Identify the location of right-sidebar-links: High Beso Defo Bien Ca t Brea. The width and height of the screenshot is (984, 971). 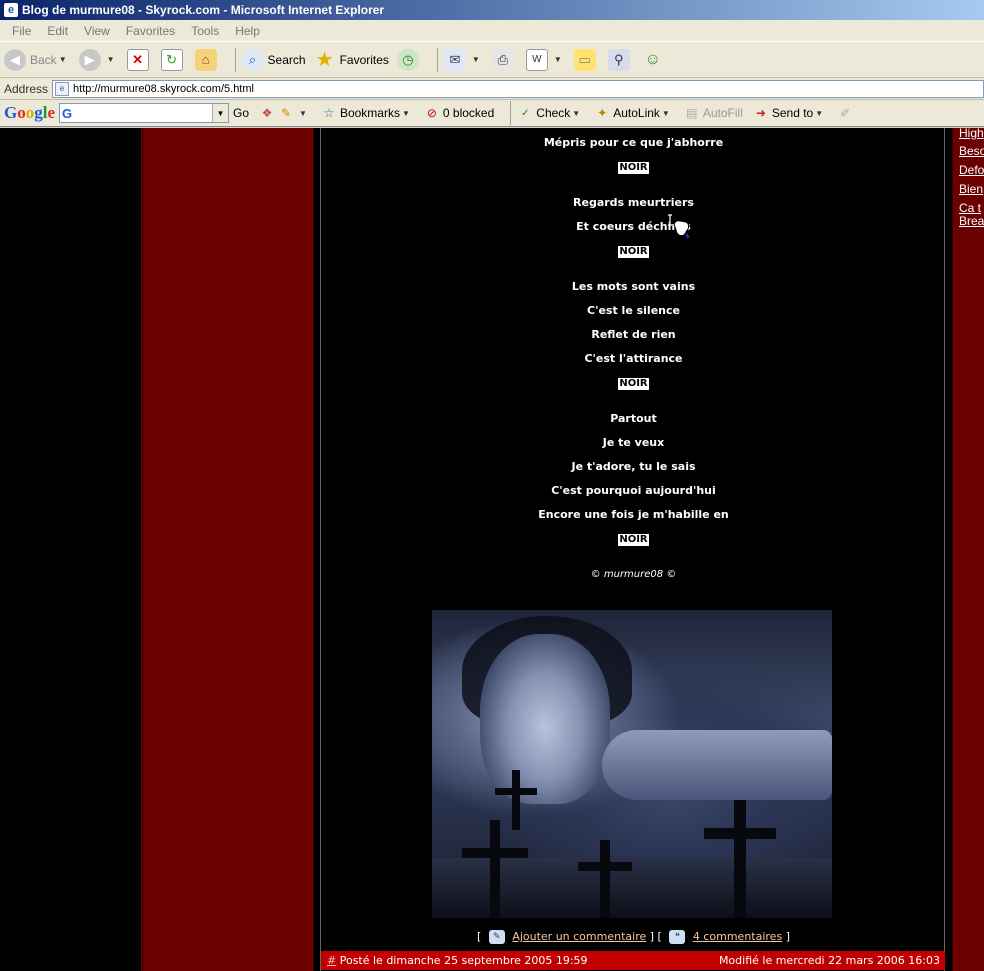
(971, 178).